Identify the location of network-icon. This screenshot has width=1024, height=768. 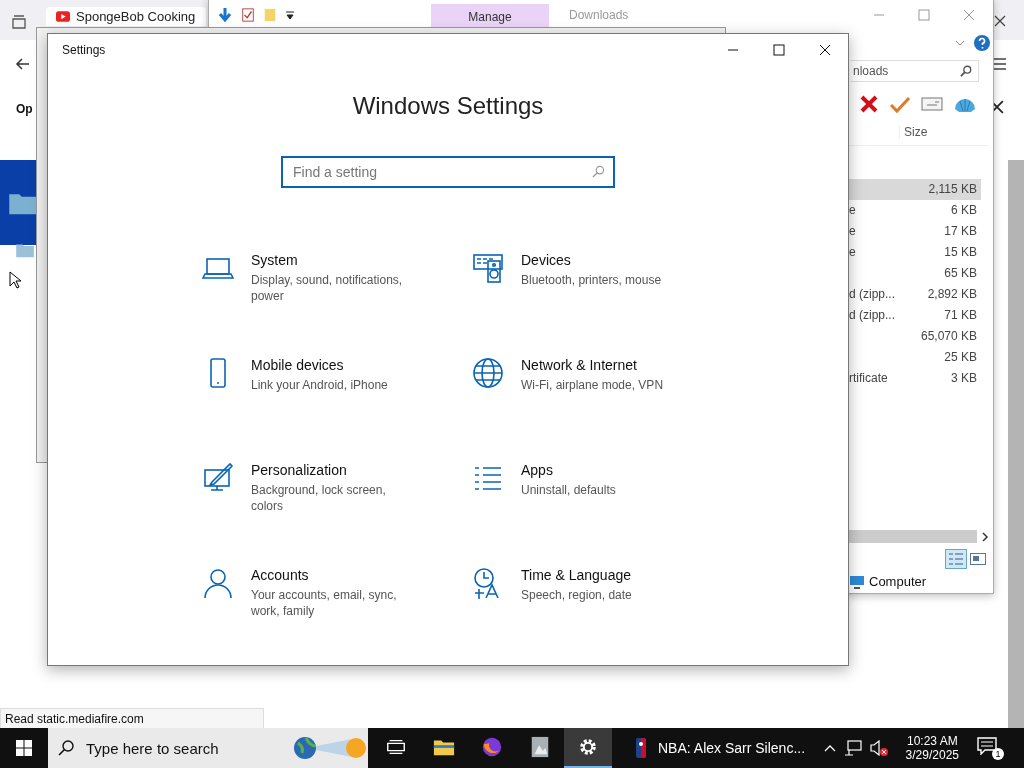
(852, 748).